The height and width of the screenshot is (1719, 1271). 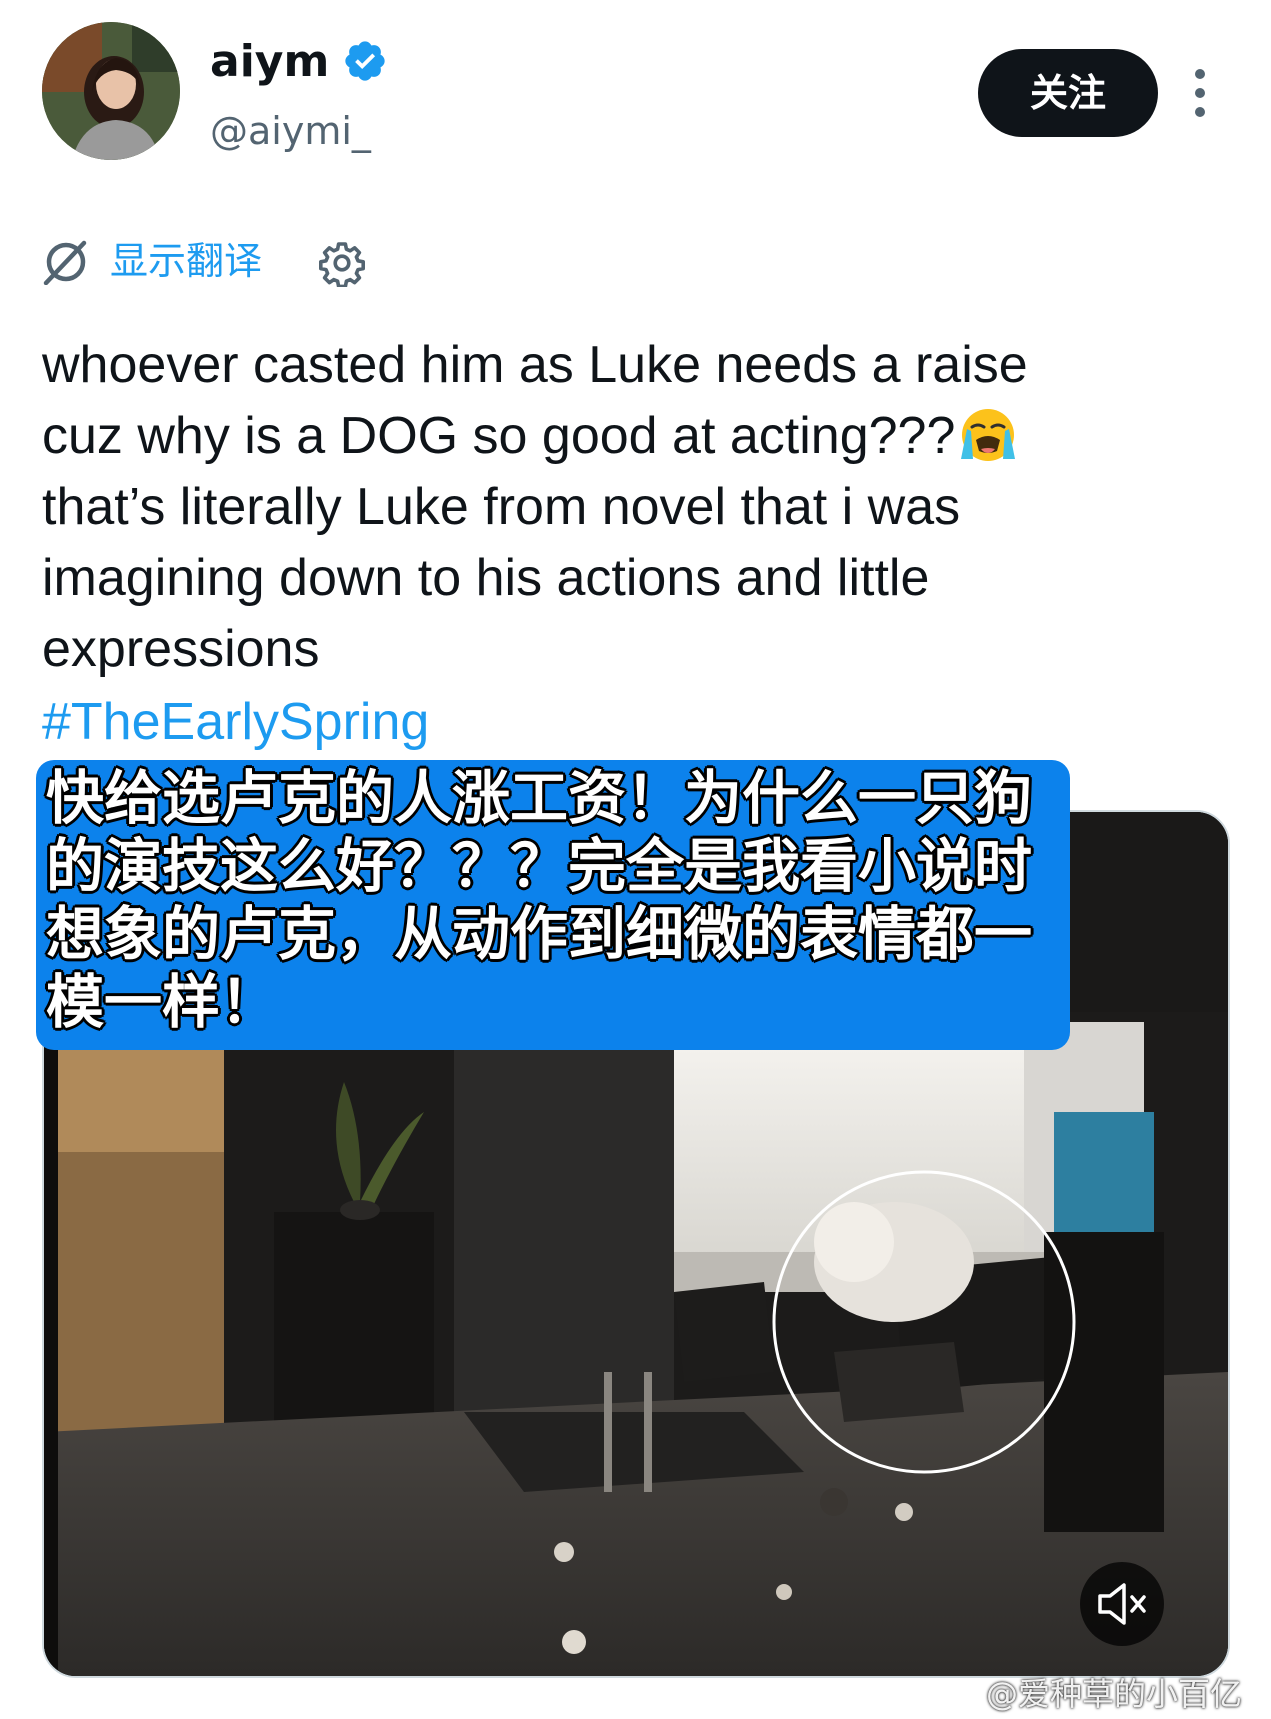 What do you see at coordinates (65, 262) in the screenshot?
I see `translate-icon` at bounding box center [65, 262].